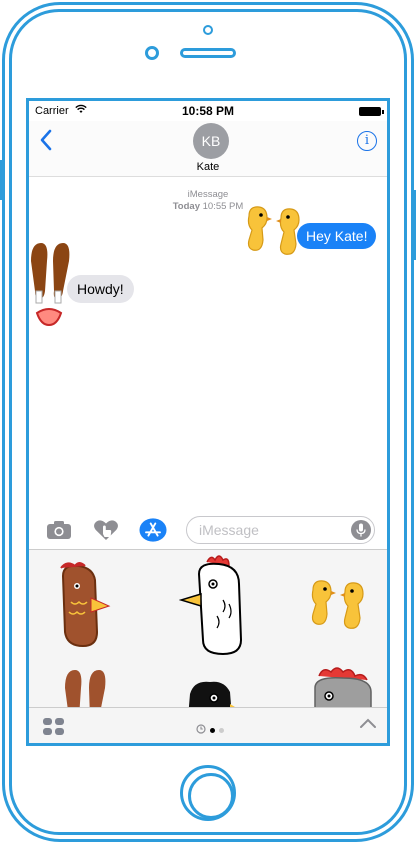  I want to click on drumstick-sticker-drawer, so click(88, 687).